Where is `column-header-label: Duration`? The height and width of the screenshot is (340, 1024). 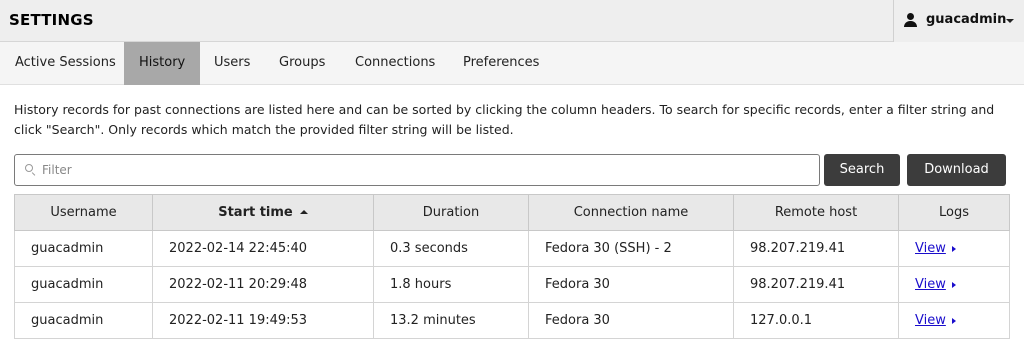
column-header-label: Duration is located at coordinates (451, 212).